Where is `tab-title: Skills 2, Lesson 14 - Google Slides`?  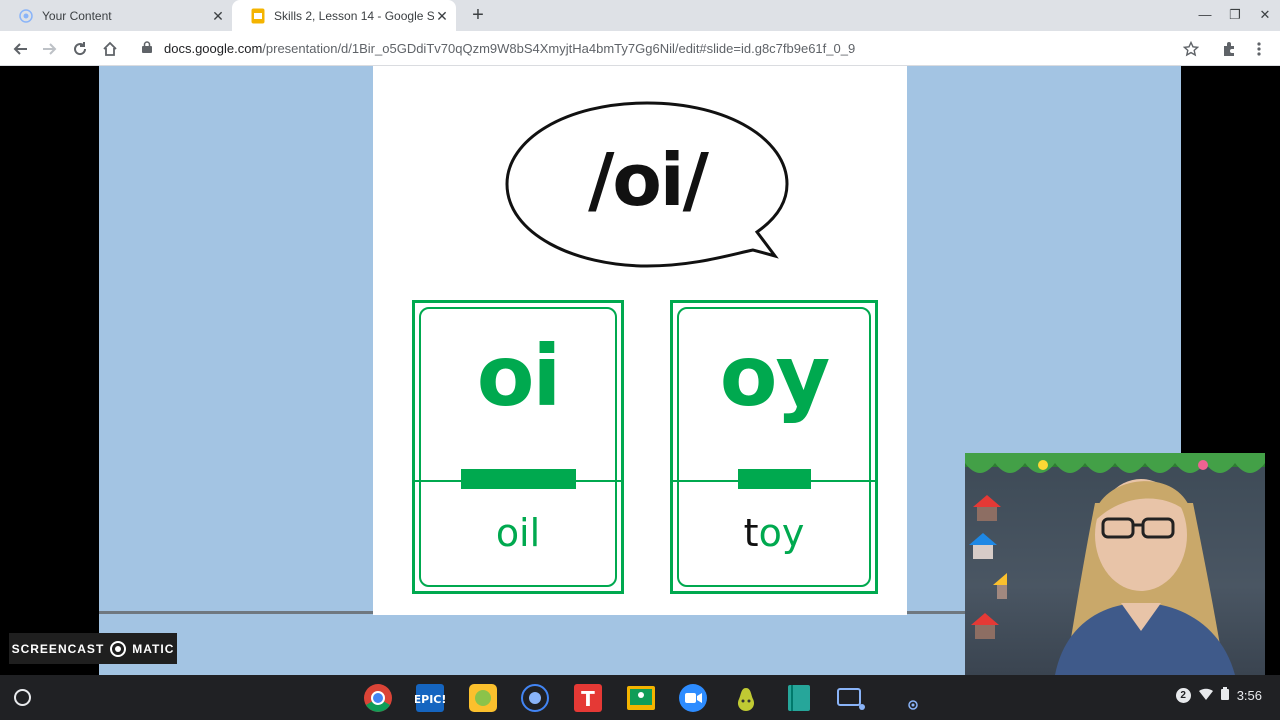 tab-title: Skills 2, Lesson 14 - Google Slides is located at coordinates (354, 15).